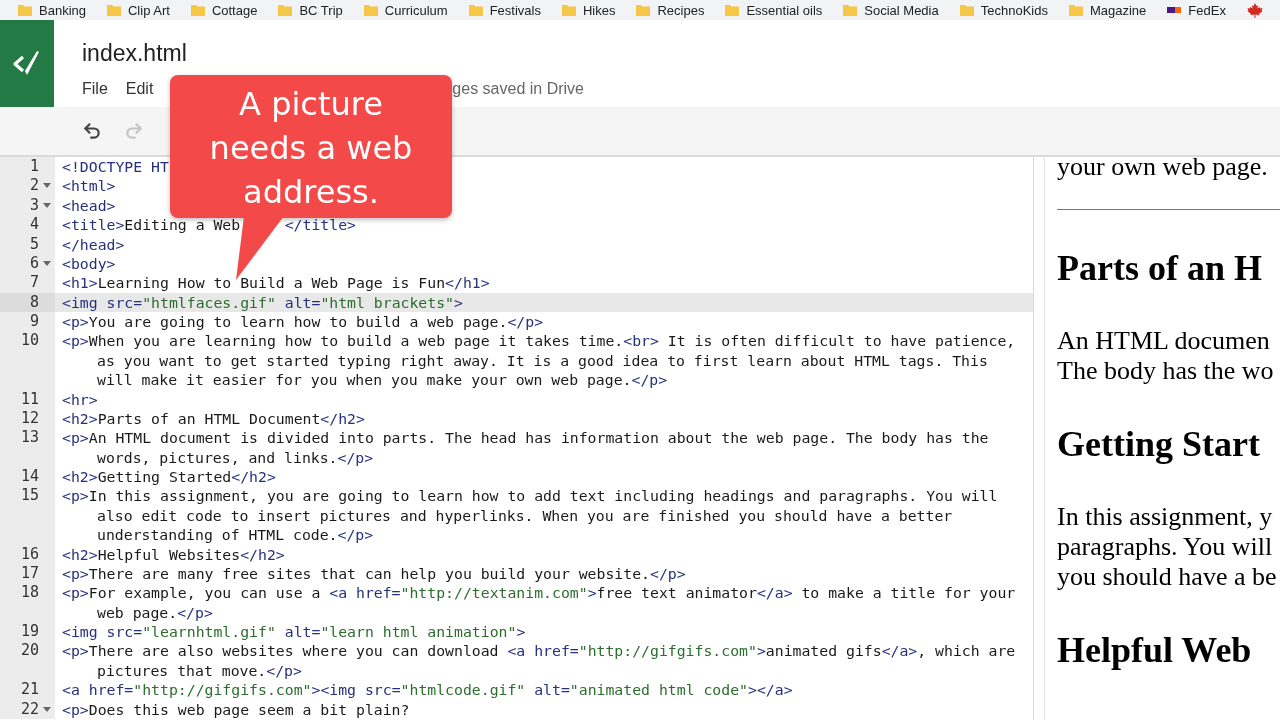 This screenshot has width=1280, height=720. I want to click on line-number: 14, so click(29, 477).